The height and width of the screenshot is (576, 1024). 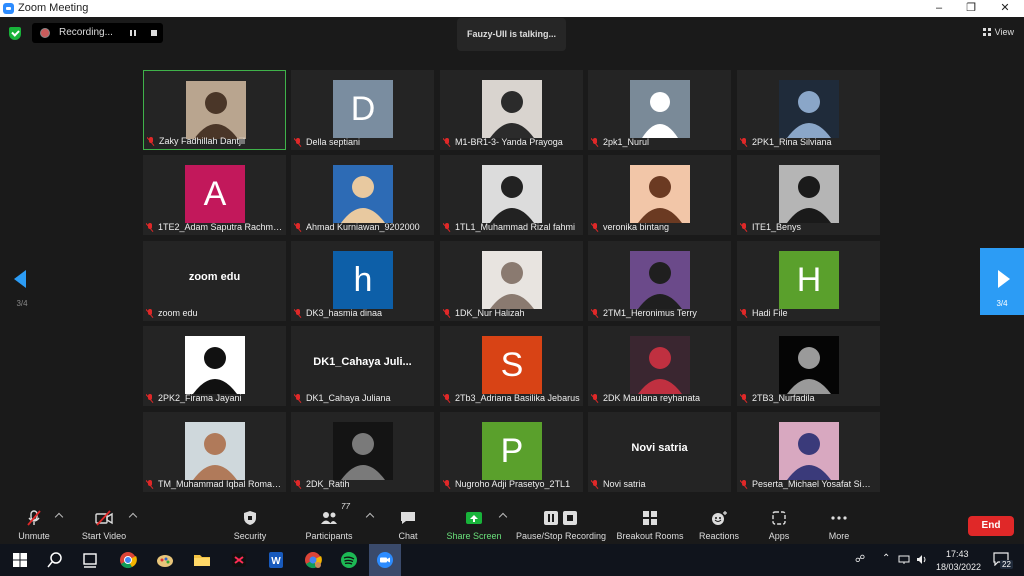 What do you see at coordinates (779, 522) in the screenshot?
I see `apps-button: Apps` at bounding box center [779, 522].